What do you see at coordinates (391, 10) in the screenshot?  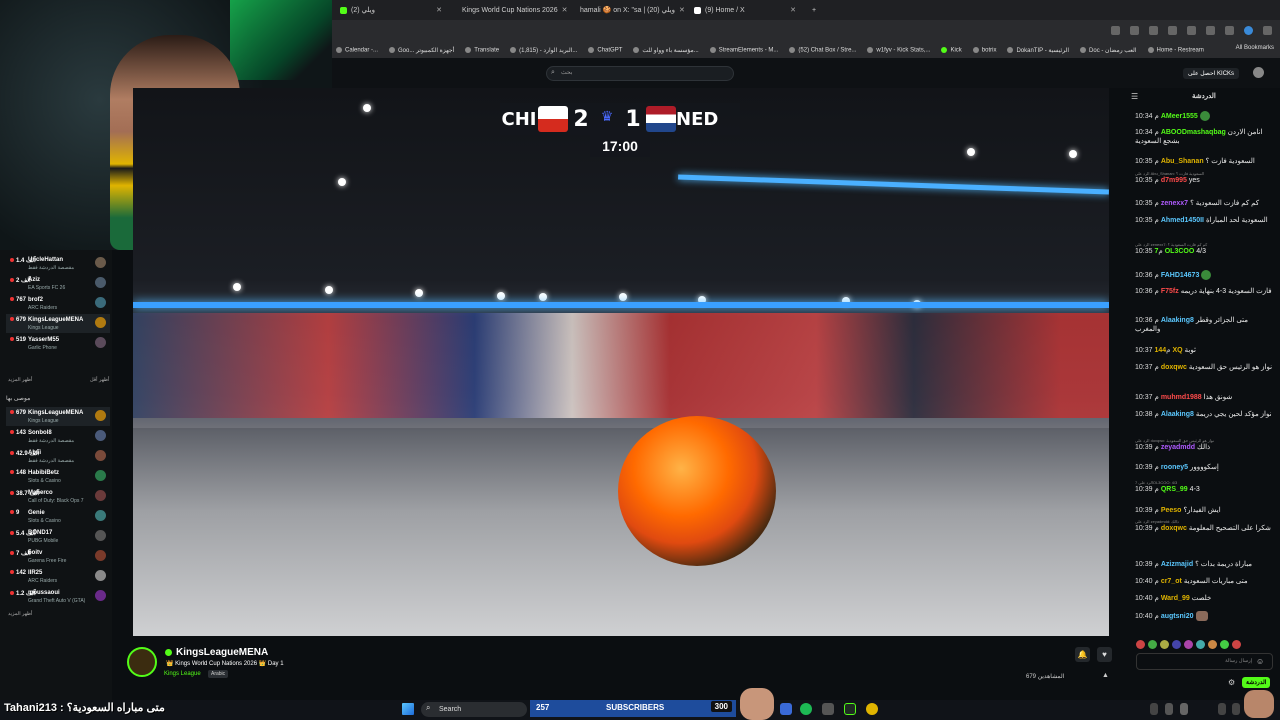 I see `browser-tab: (2) ويلي ✕` at bounding box center [391, 10].